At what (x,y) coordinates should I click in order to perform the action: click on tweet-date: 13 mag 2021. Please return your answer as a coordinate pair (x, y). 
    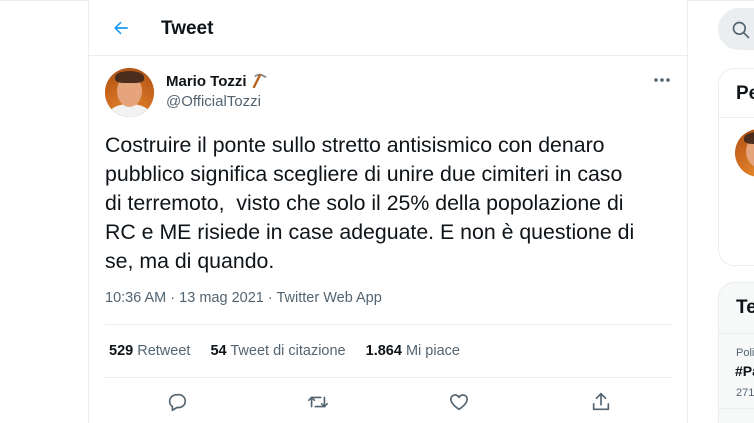
    Looking at the image, I should click on (221, 298).